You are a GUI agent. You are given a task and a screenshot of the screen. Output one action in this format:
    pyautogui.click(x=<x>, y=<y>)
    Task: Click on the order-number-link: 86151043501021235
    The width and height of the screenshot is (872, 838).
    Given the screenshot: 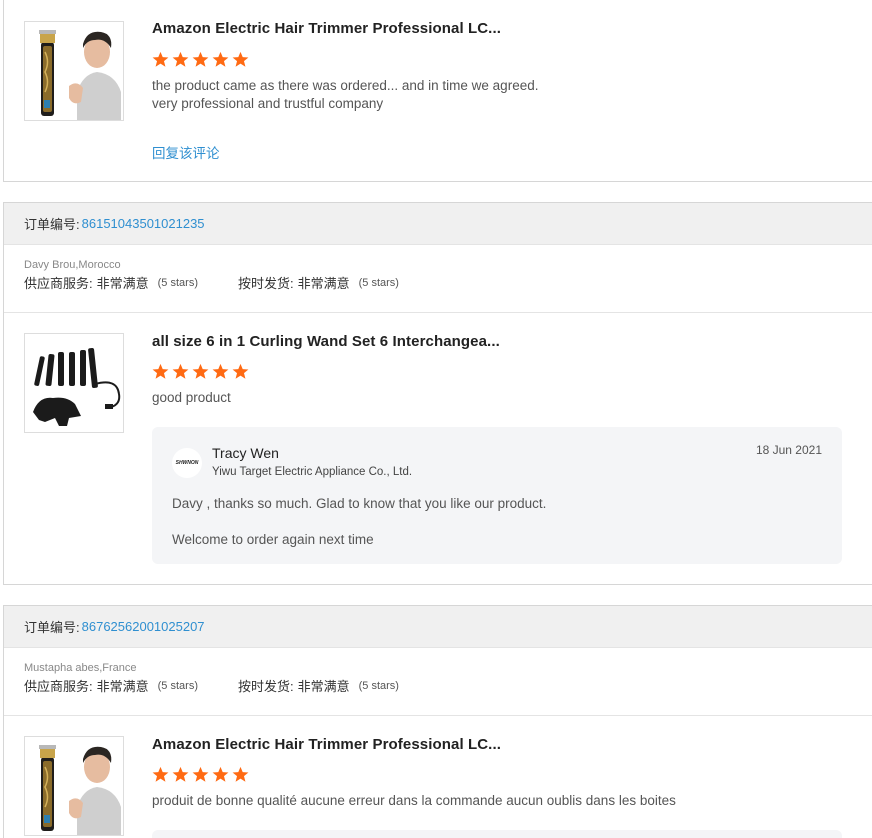 What is the action you would take?
    pyautogui.click(x=143, y=223)
    